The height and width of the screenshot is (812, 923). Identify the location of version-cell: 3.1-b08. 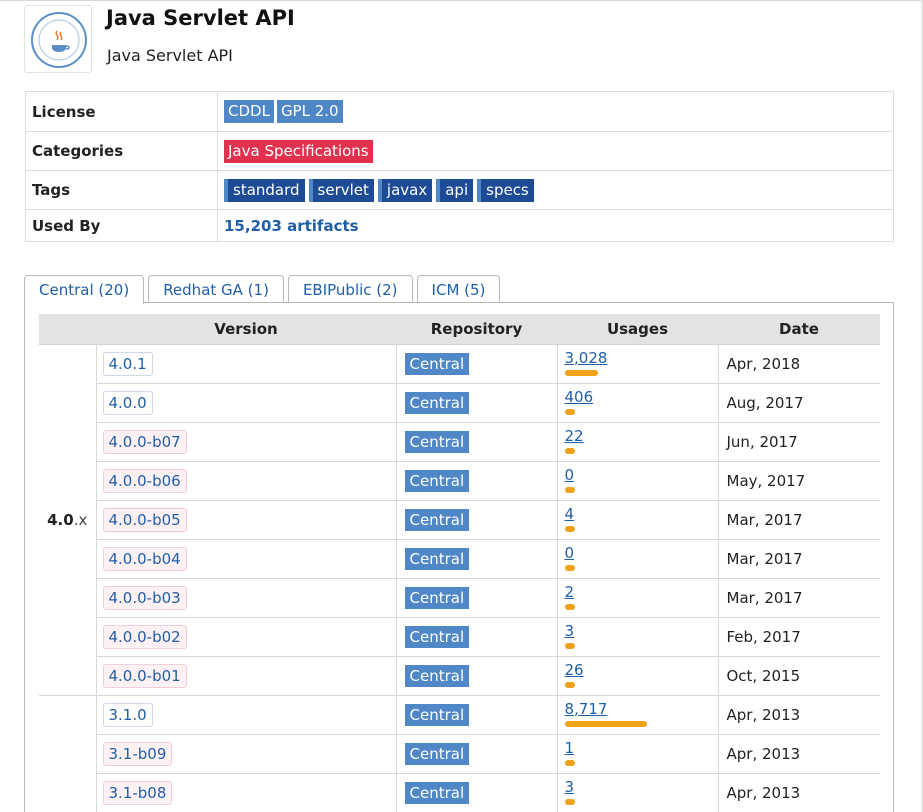
(245, 792).